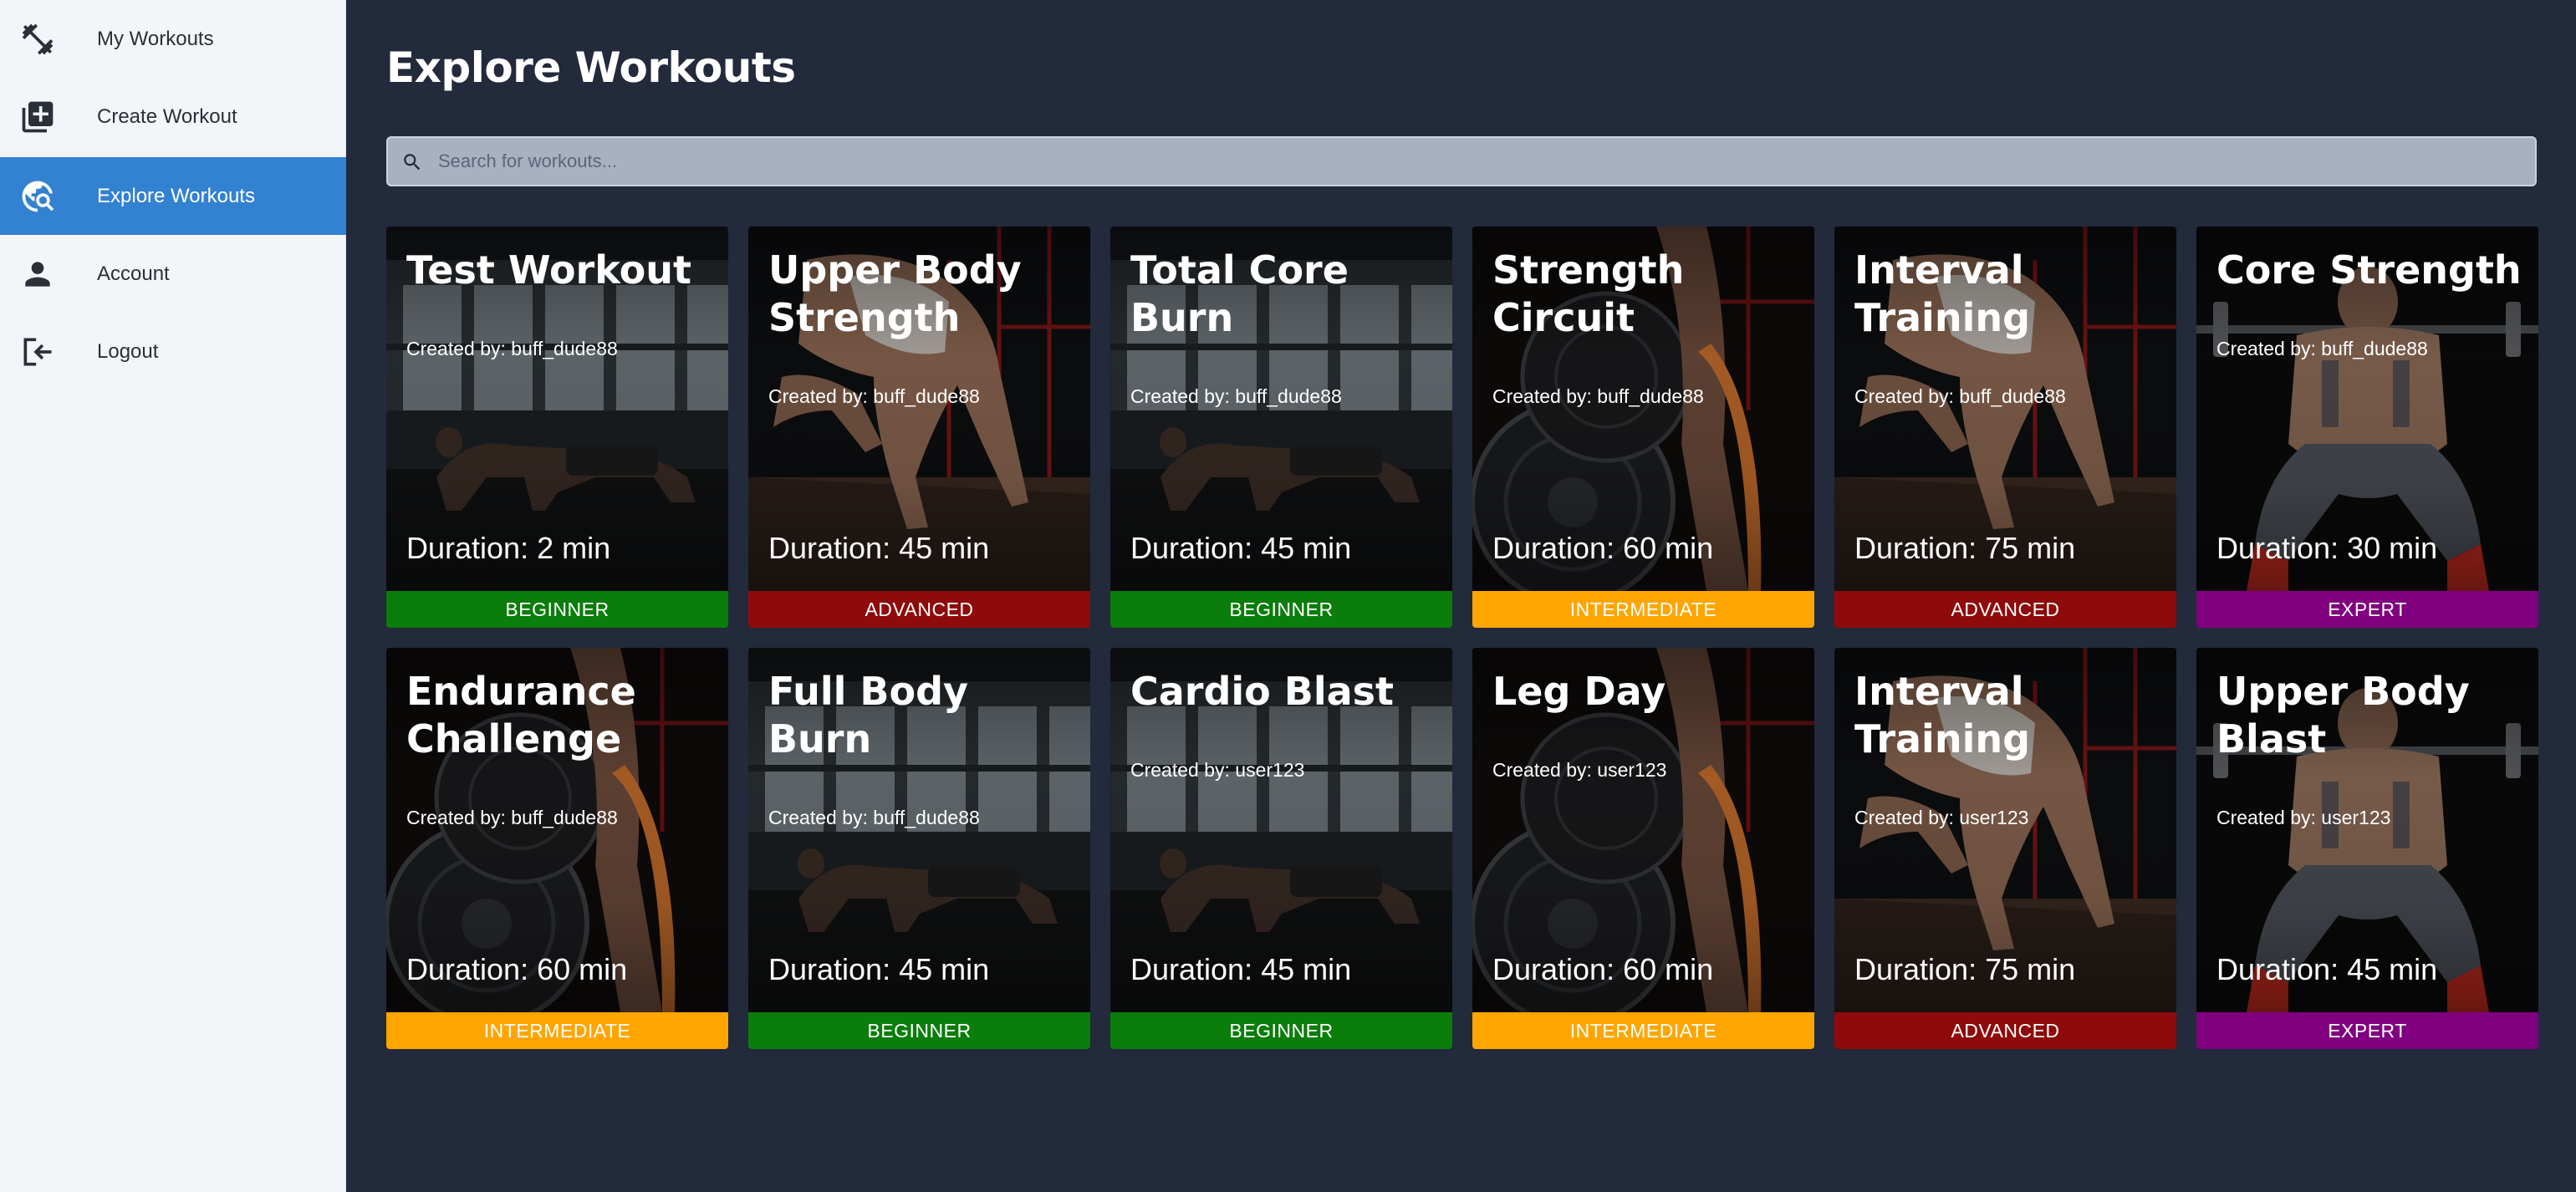 The width and height of the screenshot is (2576, 1192). I want to click on logout-icon, so click(38, 352).